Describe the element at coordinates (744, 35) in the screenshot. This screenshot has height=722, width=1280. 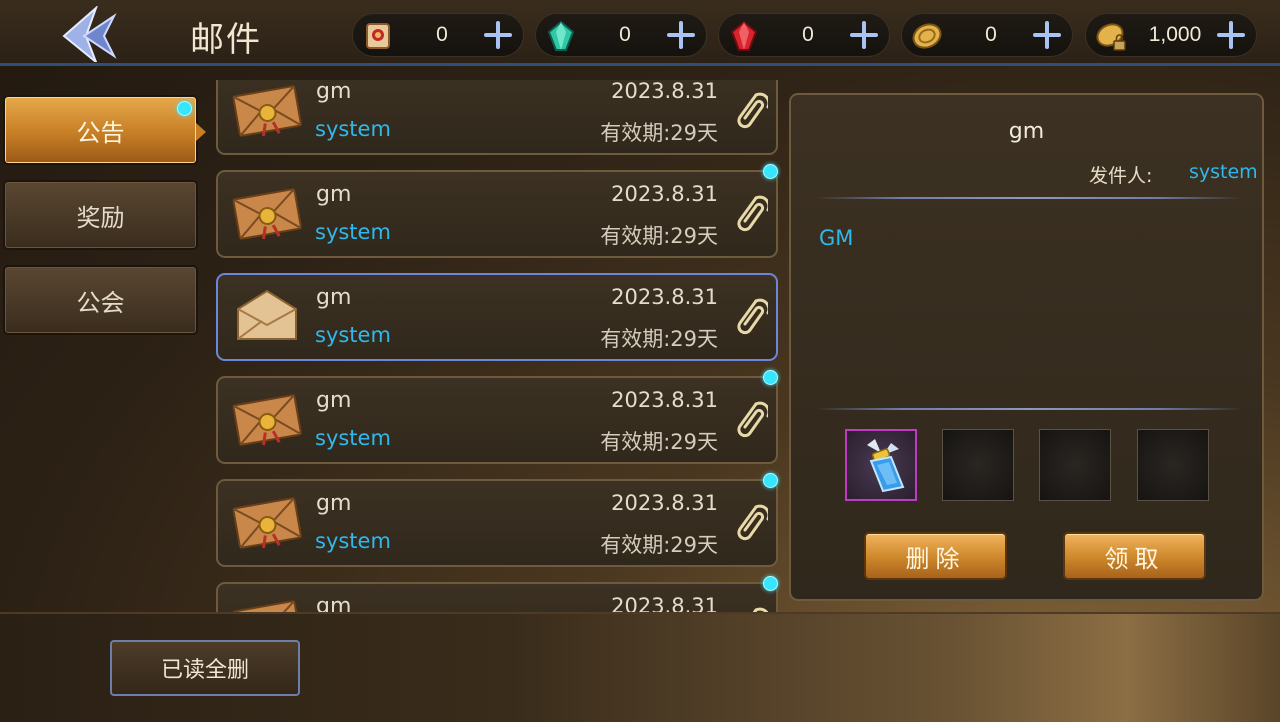
I see `red-gem-icon` at that location.